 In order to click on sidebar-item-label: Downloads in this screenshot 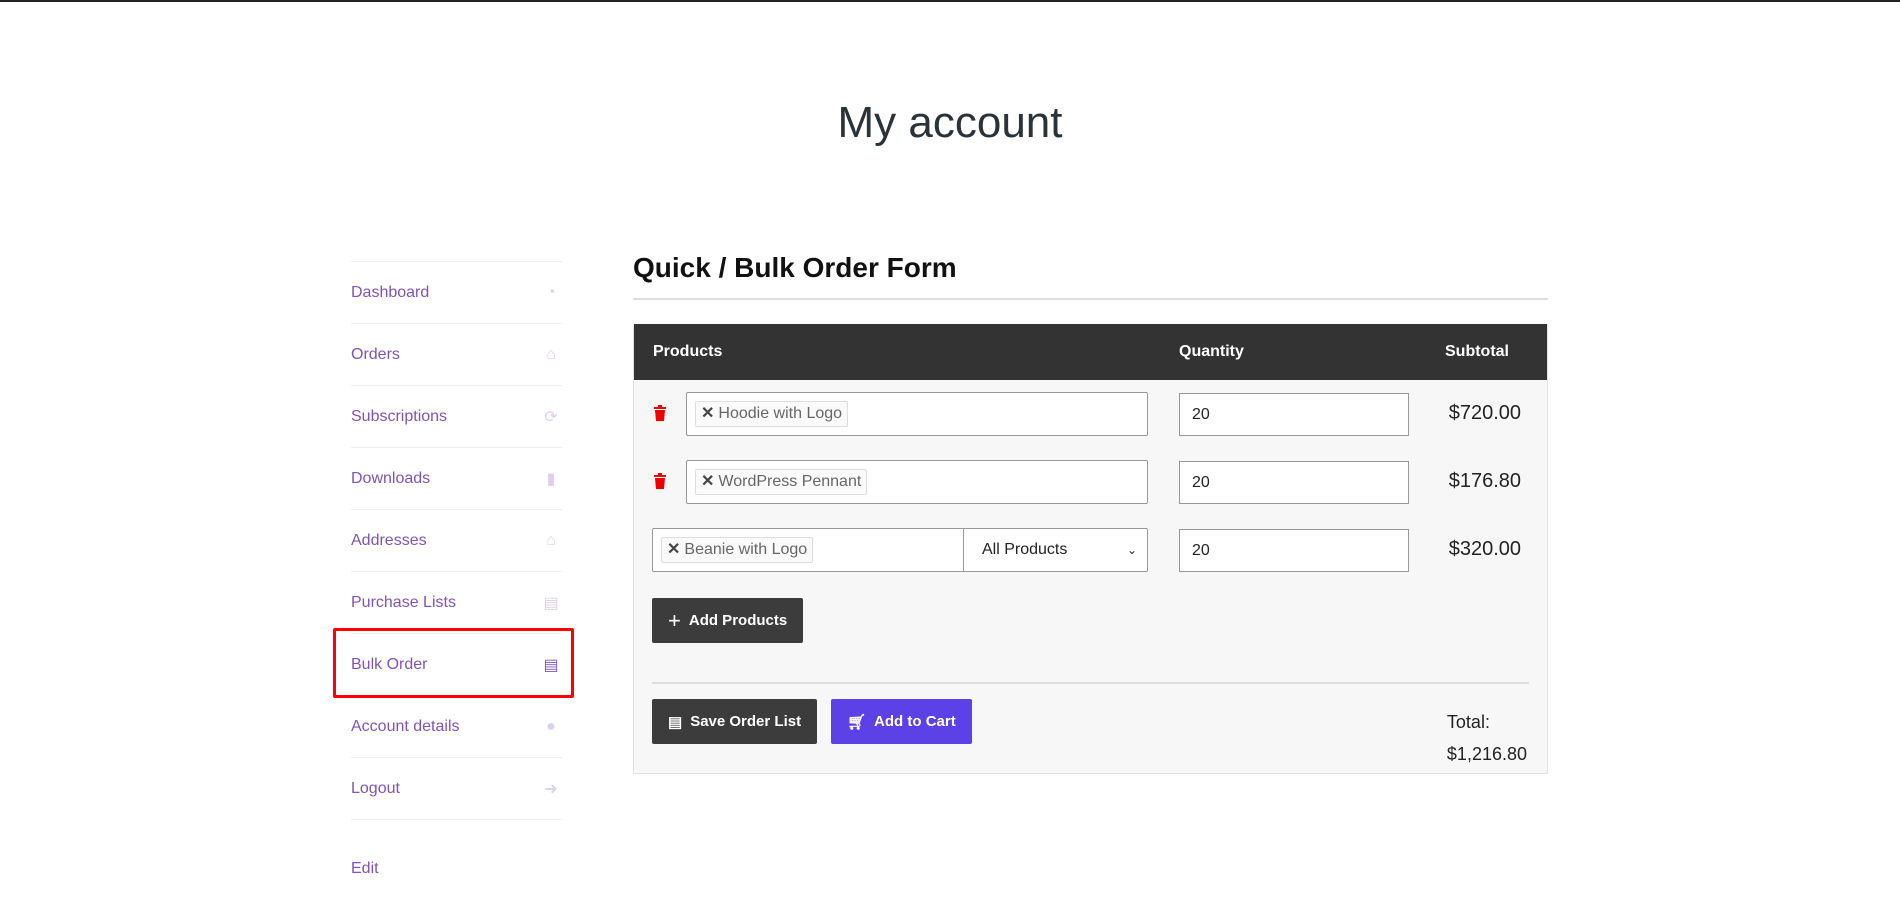, I will do `click(391, 478)`.